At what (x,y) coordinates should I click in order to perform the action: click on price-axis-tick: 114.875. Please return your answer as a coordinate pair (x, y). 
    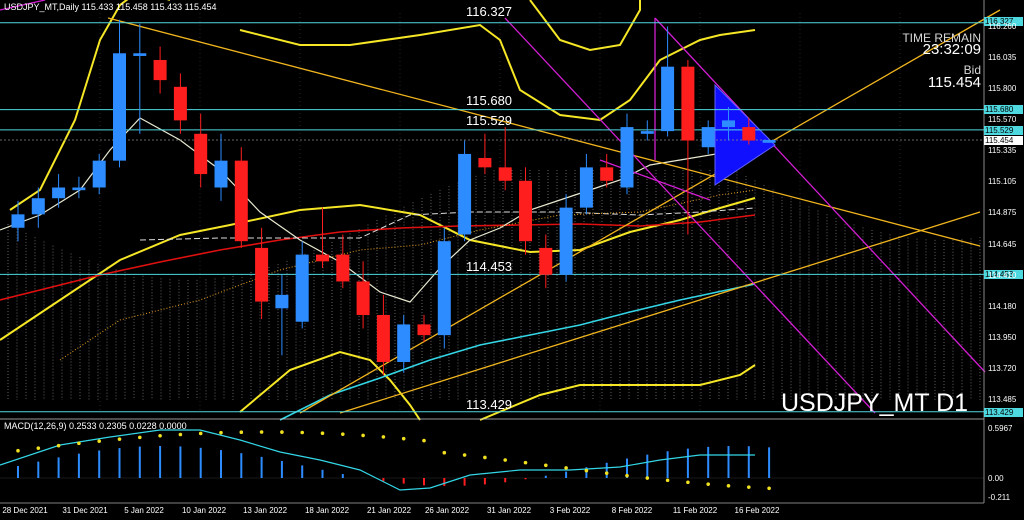
    Looking at the image, I should click on (1002, 212).